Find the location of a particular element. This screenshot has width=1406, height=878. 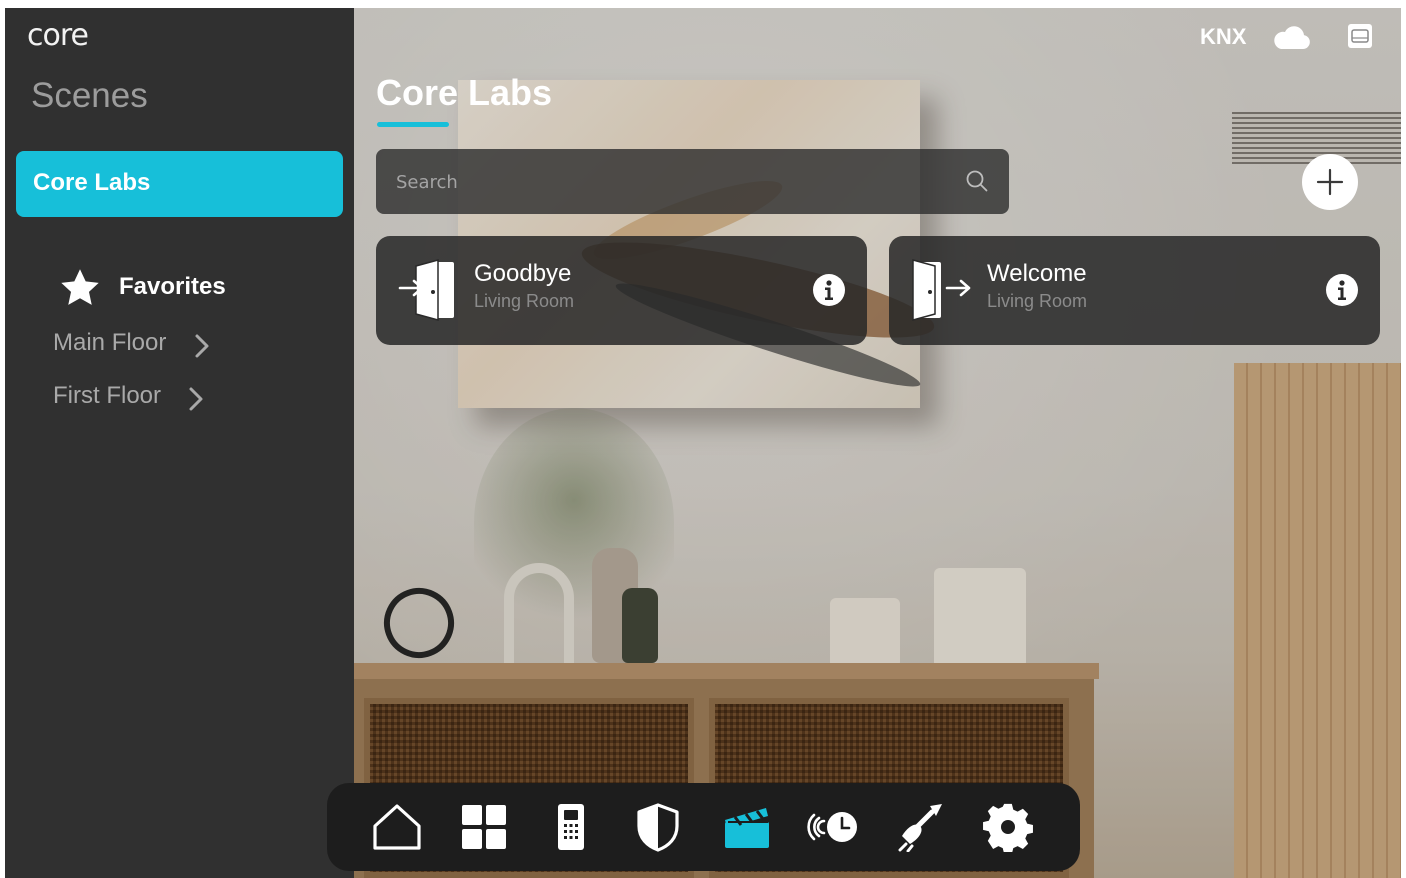

scene-name: Goodbye is located at coordinates (523, 273).